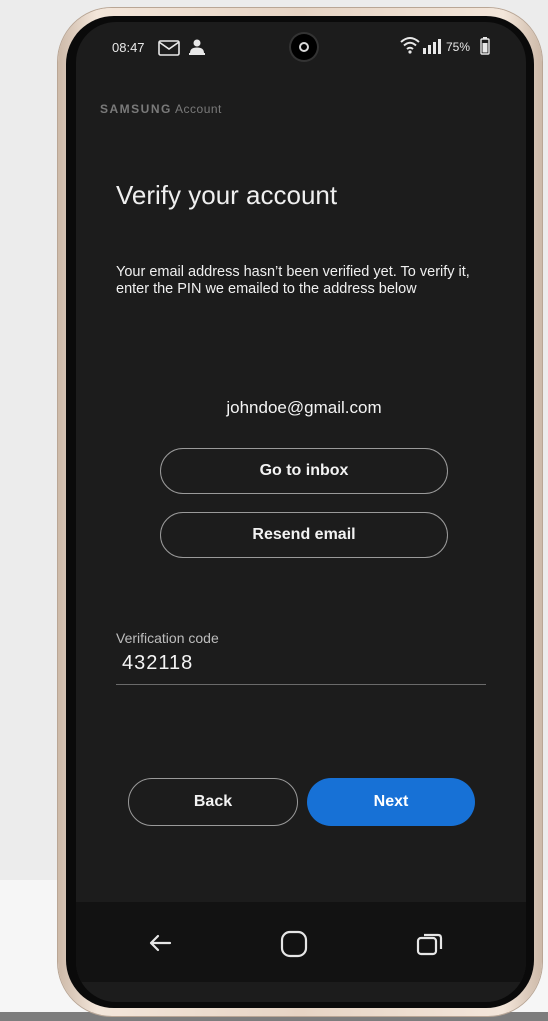 The height and width of the screenshot is (1021, 548). Describe the element at coordinates (391, 802) in the screenshot. I see `next-button: Next` at that location.